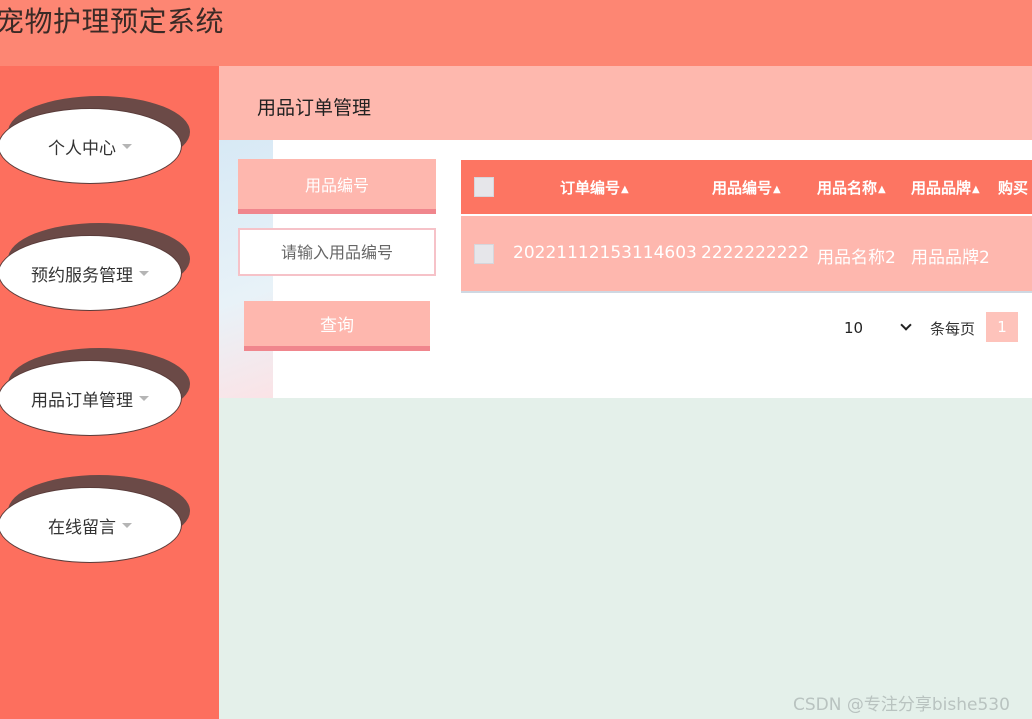  I want to click on menu-item-pill: 在线留言, so click(91, 525).